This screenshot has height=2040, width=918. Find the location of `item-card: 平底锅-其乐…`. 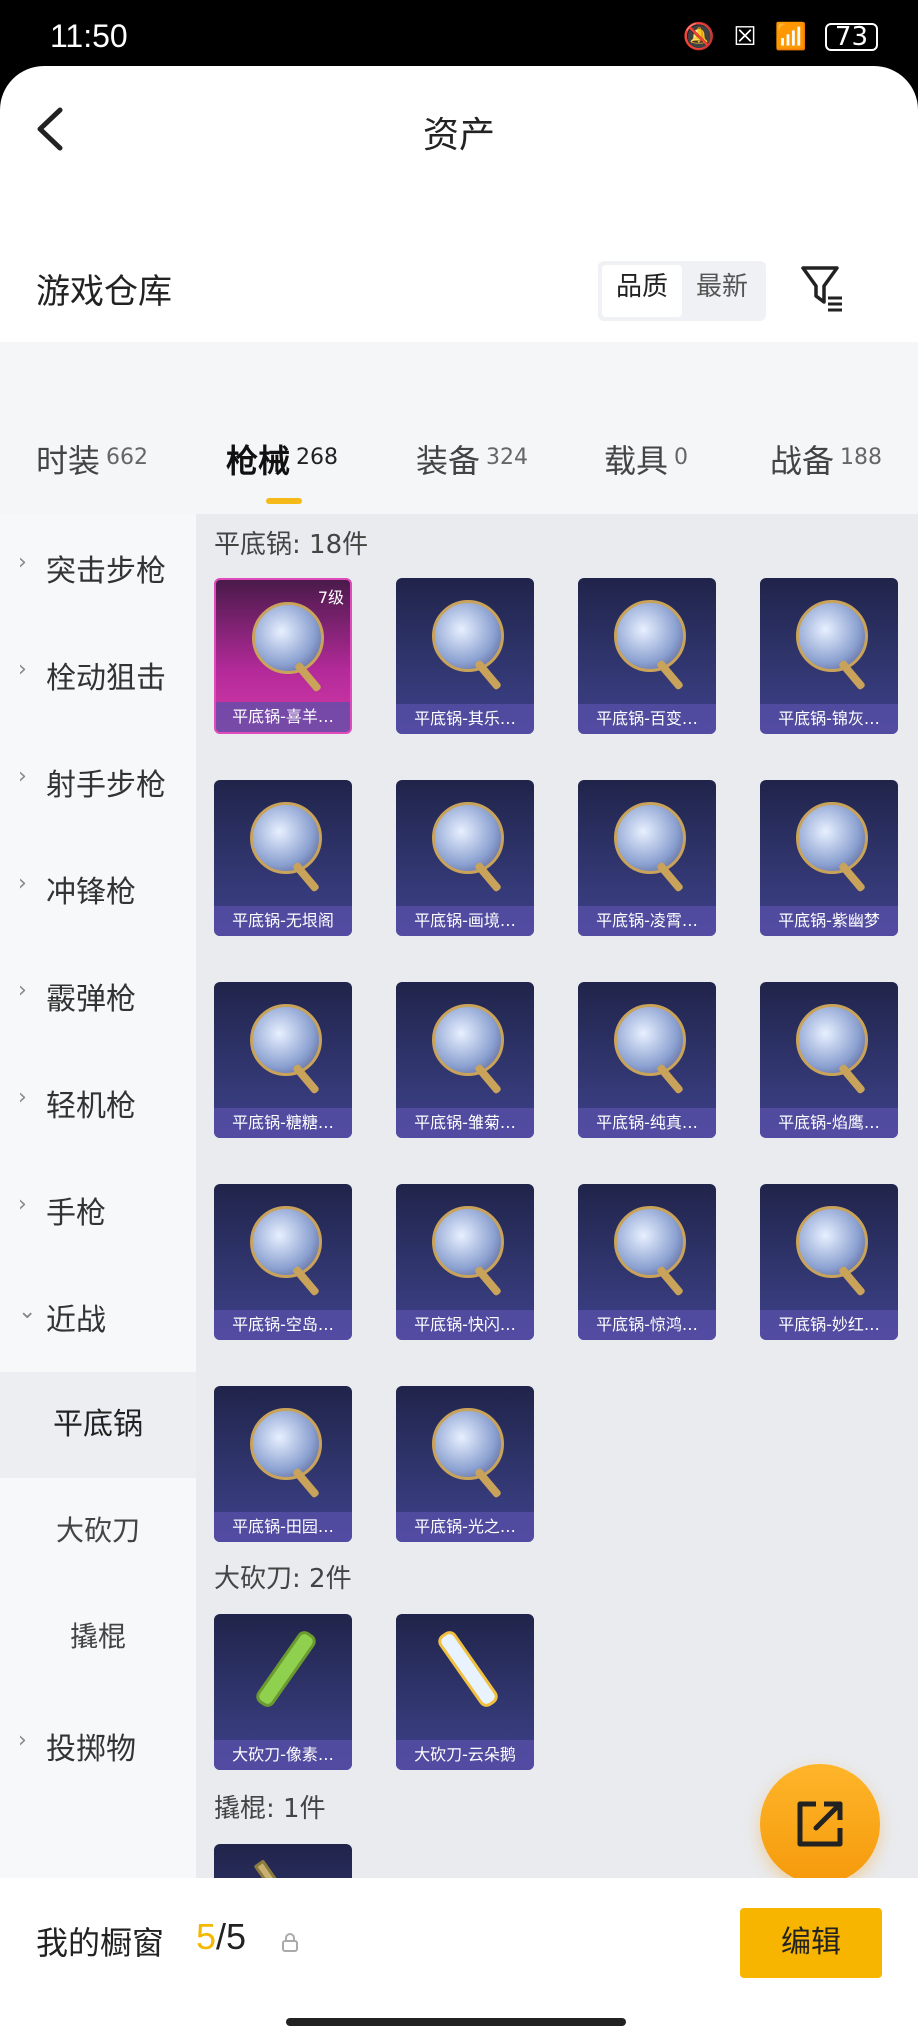

item-card: 平底锅-其乐… is located at coordinates (465, 656).